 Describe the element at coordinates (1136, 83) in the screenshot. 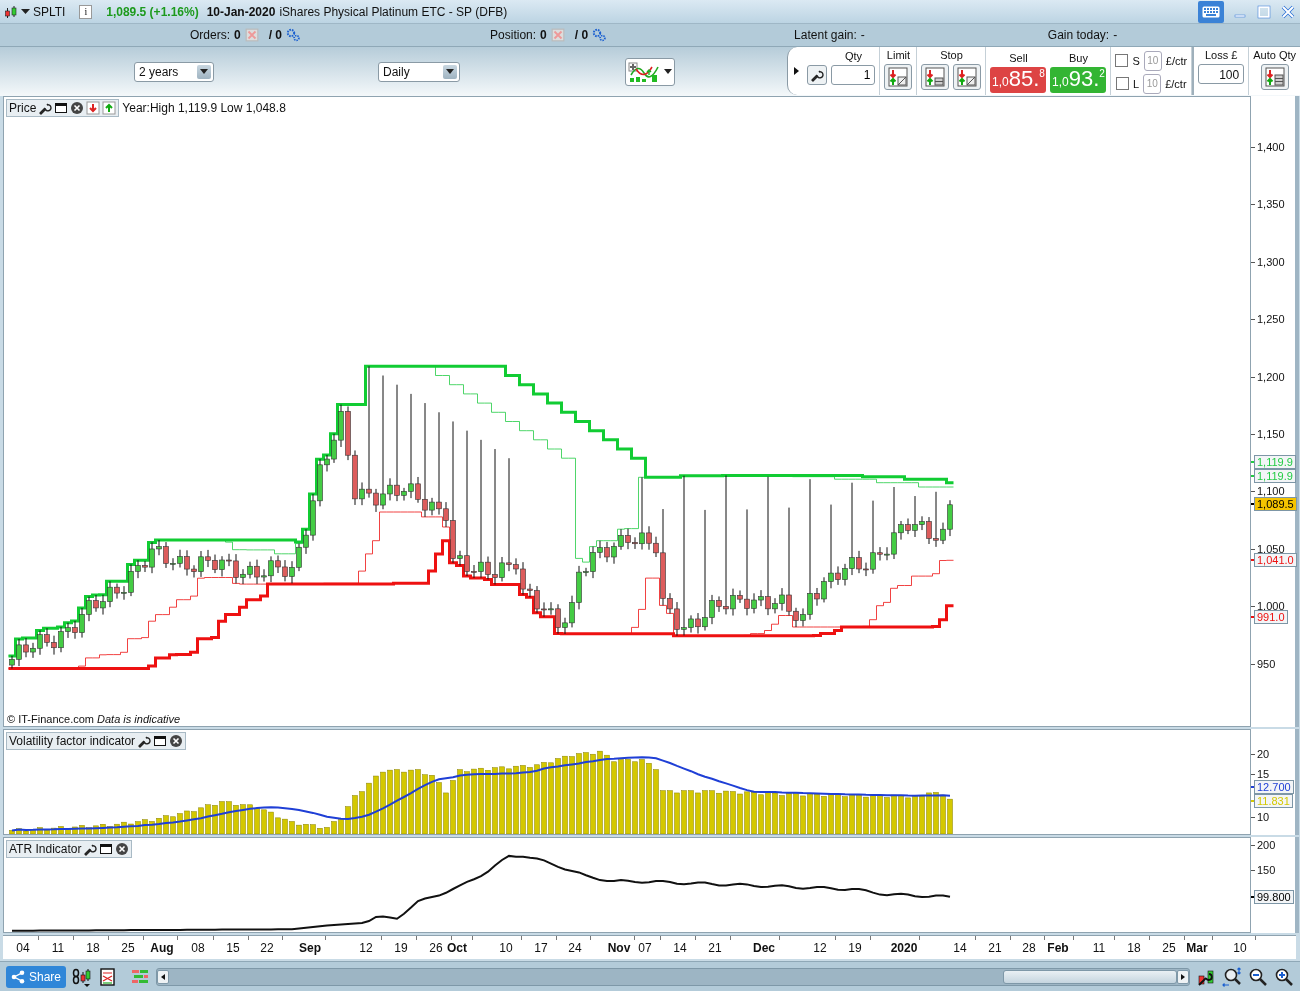

I see `guard-letter: L` at that location.